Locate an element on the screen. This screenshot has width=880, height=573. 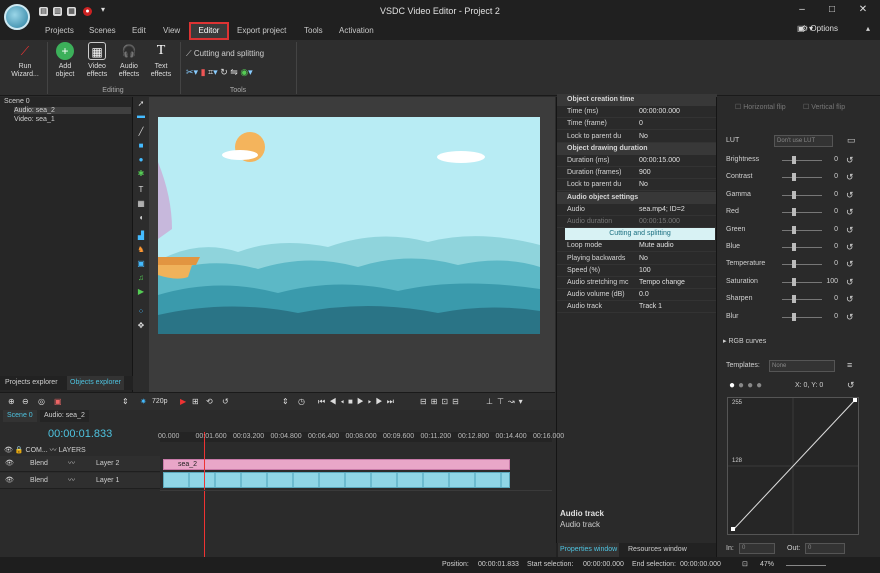
menu-view: View is located at coordinates (171, 31).